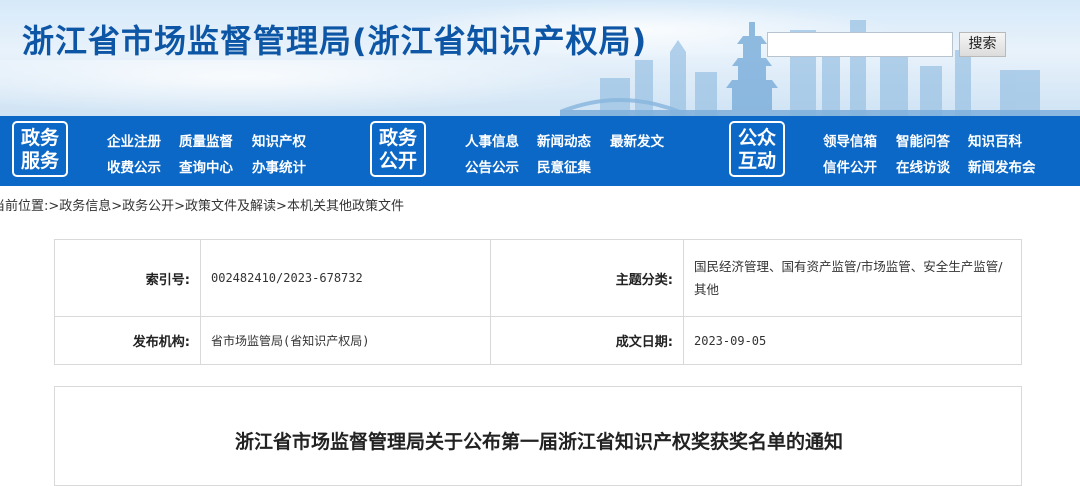 The image size is (1080, 486). I want to click on topic-category-label: 主题分类:, so click(587, 278).